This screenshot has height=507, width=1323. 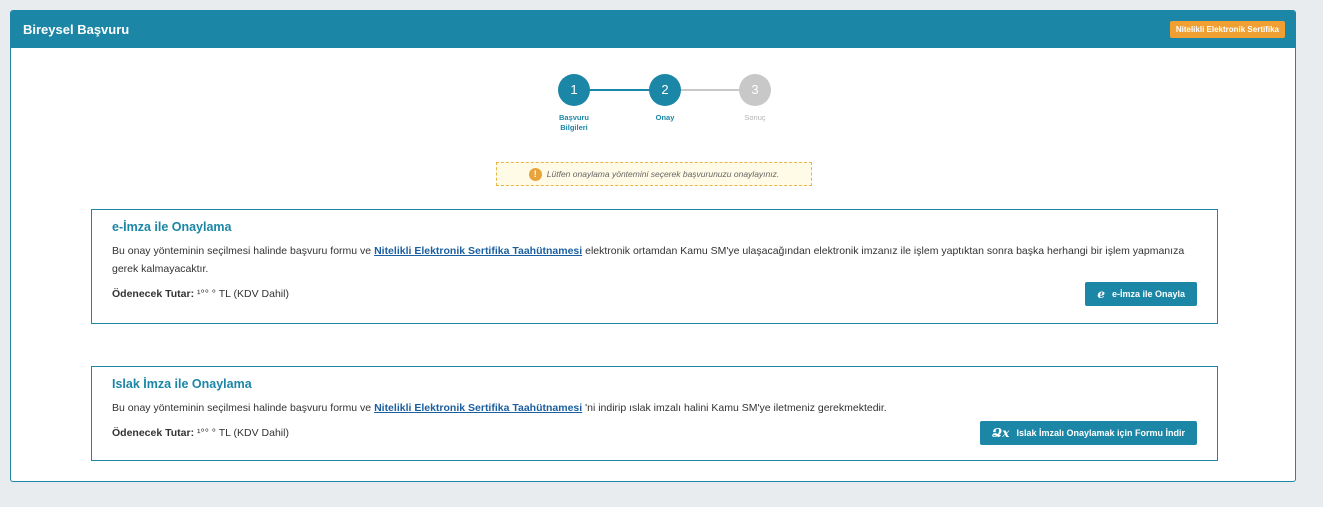 What do you see at coordinates (241, 433) in the screenshot?
I see `islak-fee-value: ¹°° ° TL (KDV Dahil)` at bounding box center [241, 433].